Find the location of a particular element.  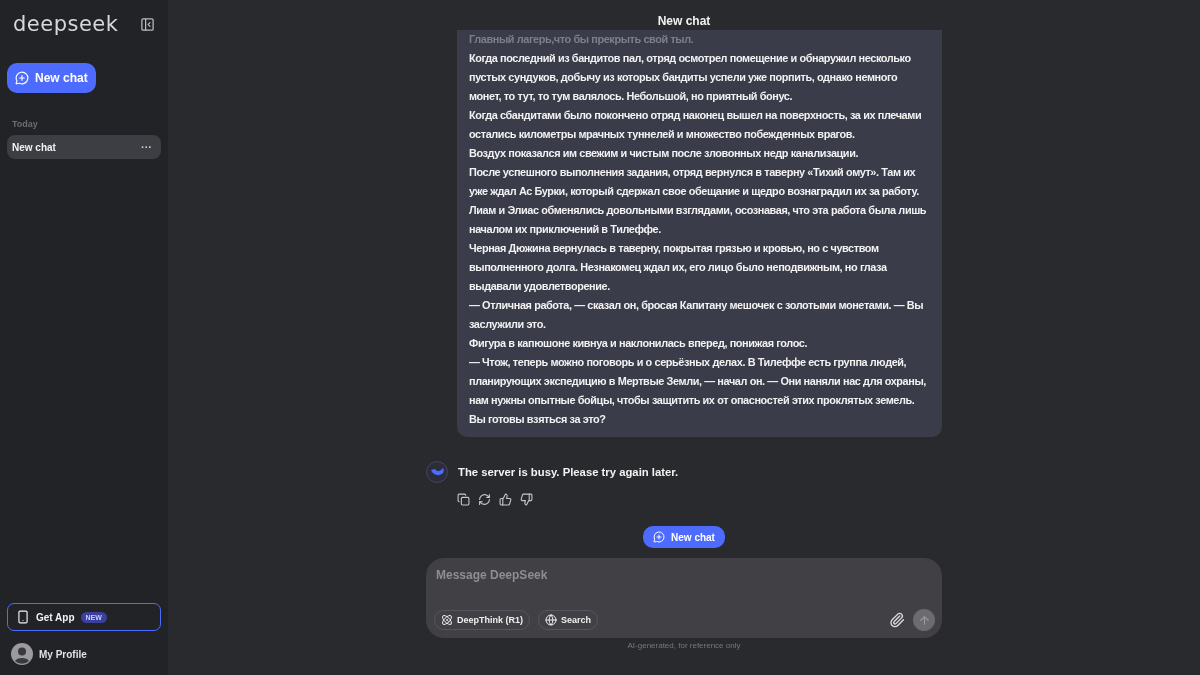

thumbs-down-icon is located at coordinates (526, 499).